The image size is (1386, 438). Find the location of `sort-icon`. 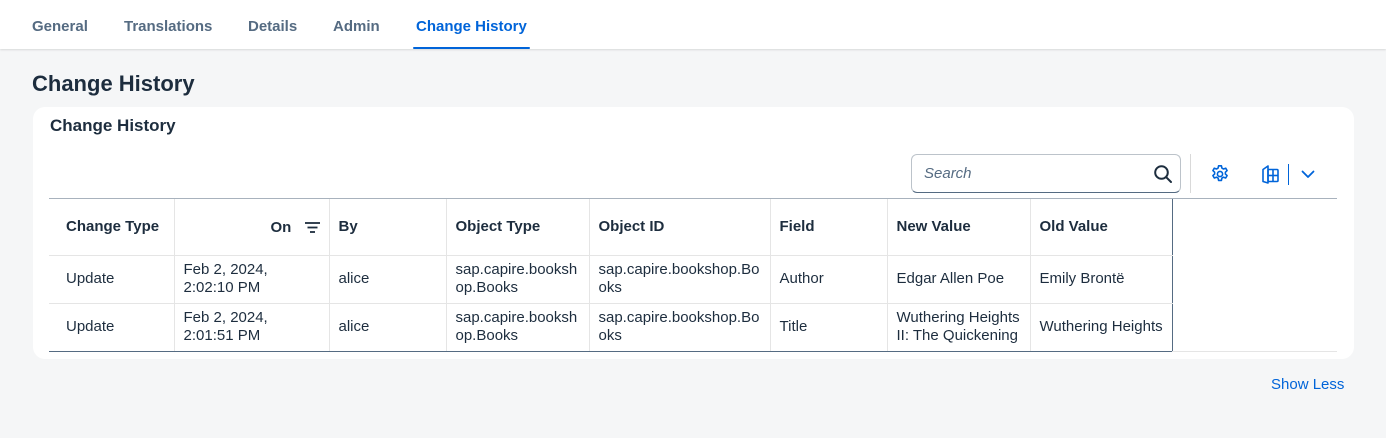

sort-icon is located at coordinates (312, 227).